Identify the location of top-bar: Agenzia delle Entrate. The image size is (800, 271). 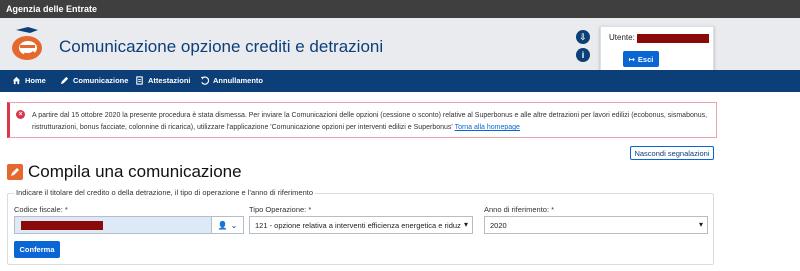
(400, 9).